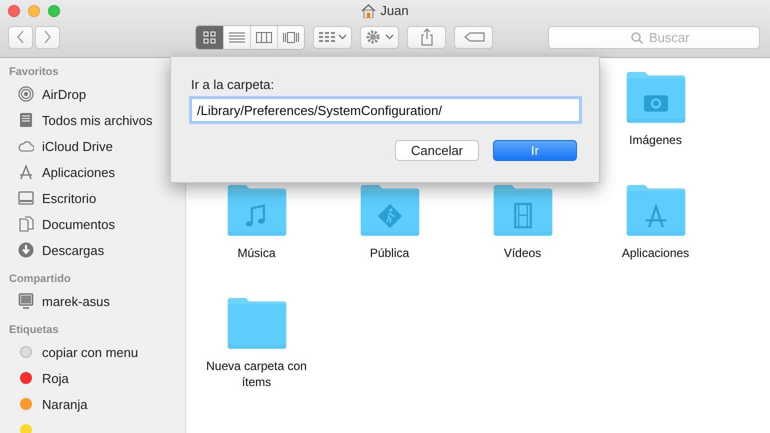 Image resolution: width=770 pixels, height=433 pixels. What do you see at coordinates (34, 11) in the screenshot?
I see `minimize-button` at bounding box center [34, 11].